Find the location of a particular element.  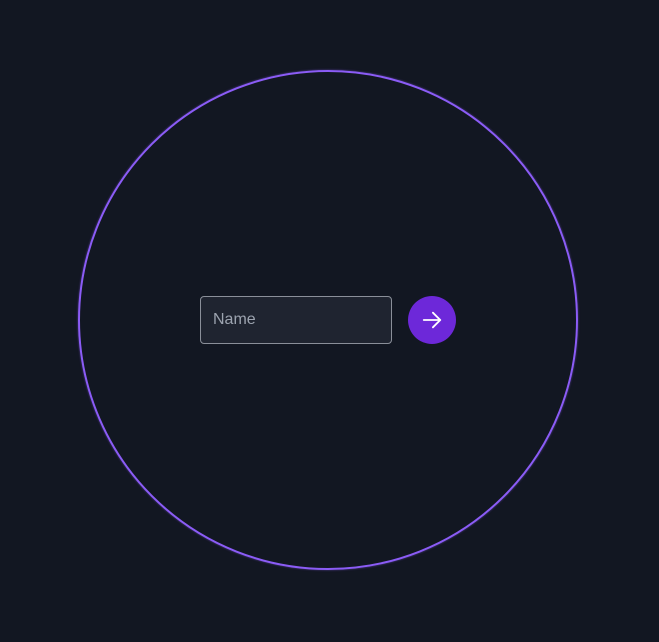

arrow-right-icon is located at coordinates (432, 320).